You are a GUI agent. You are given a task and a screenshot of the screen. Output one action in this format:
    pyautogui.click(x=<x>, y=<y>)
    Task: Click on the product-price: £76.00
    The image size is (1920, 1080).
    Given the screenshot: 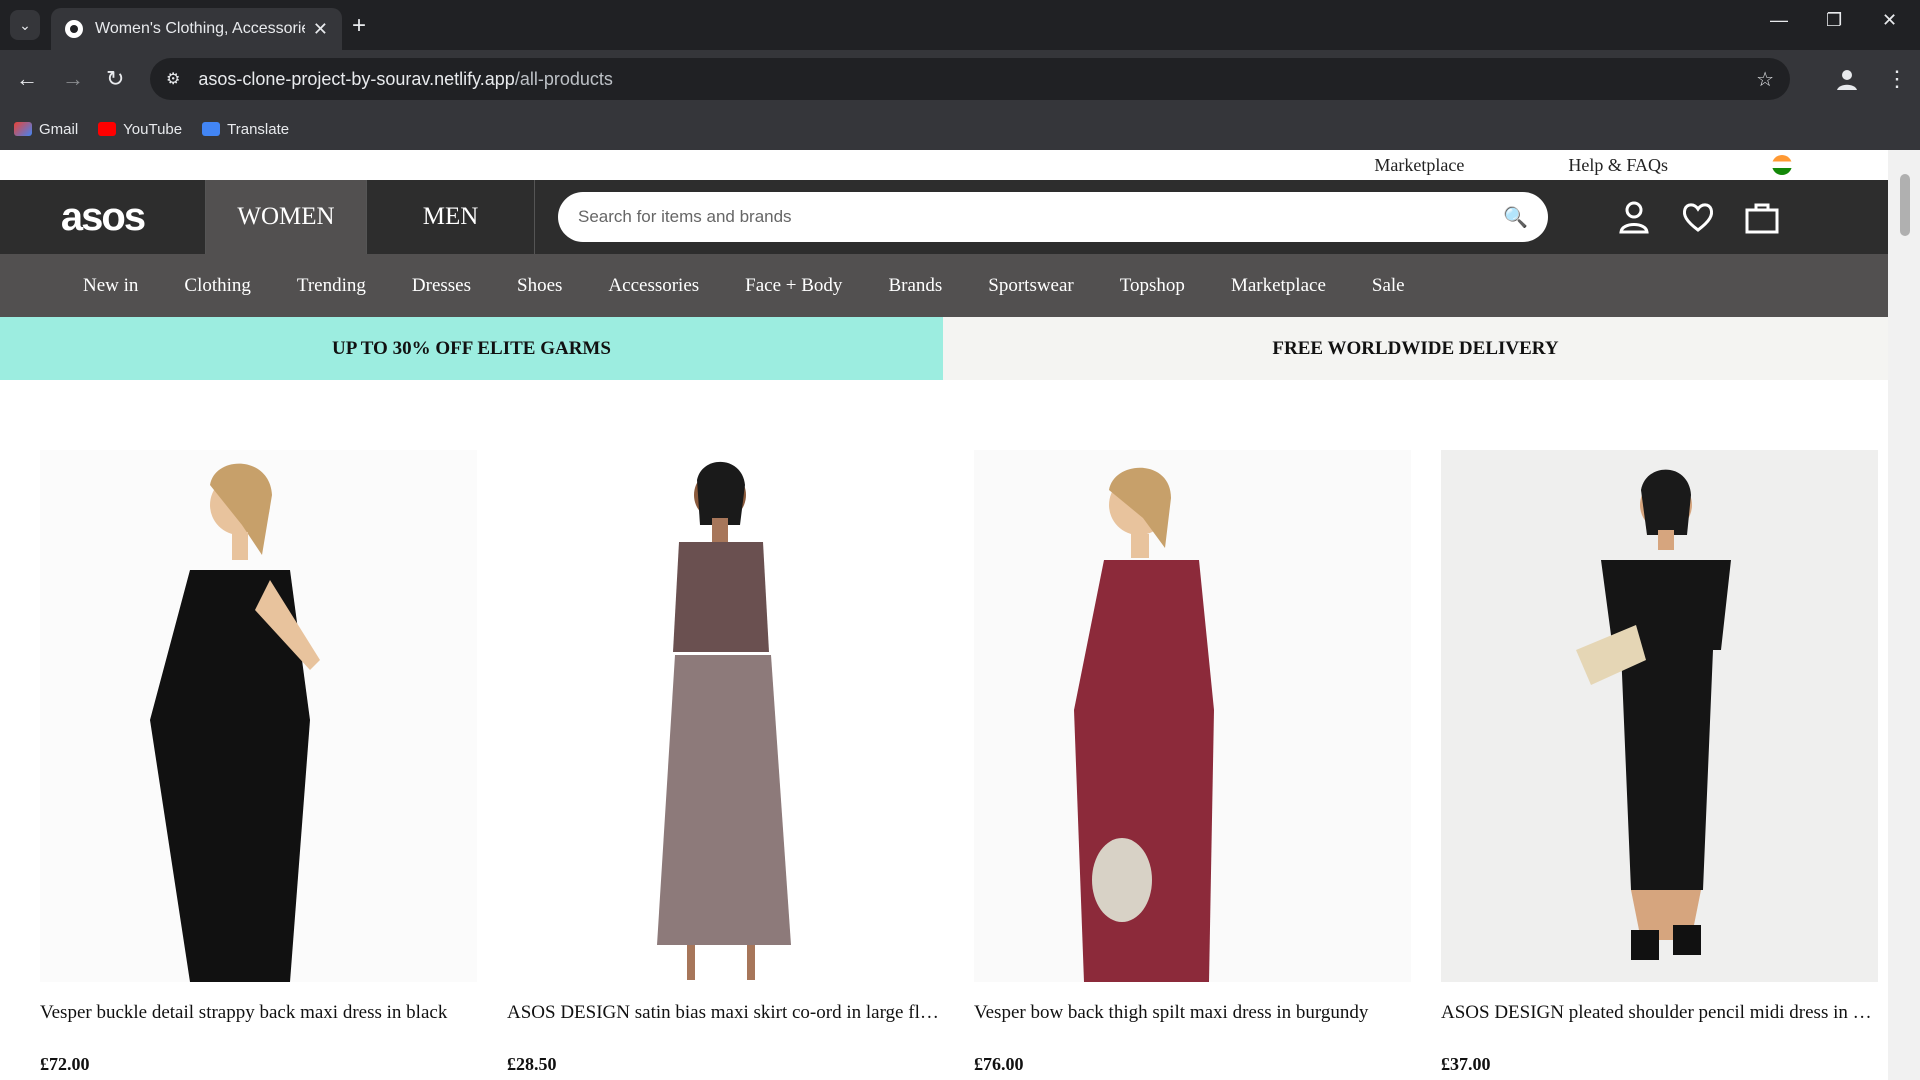 What is the action you would take?
    pyautogui.click(x=999, y=1064)
    